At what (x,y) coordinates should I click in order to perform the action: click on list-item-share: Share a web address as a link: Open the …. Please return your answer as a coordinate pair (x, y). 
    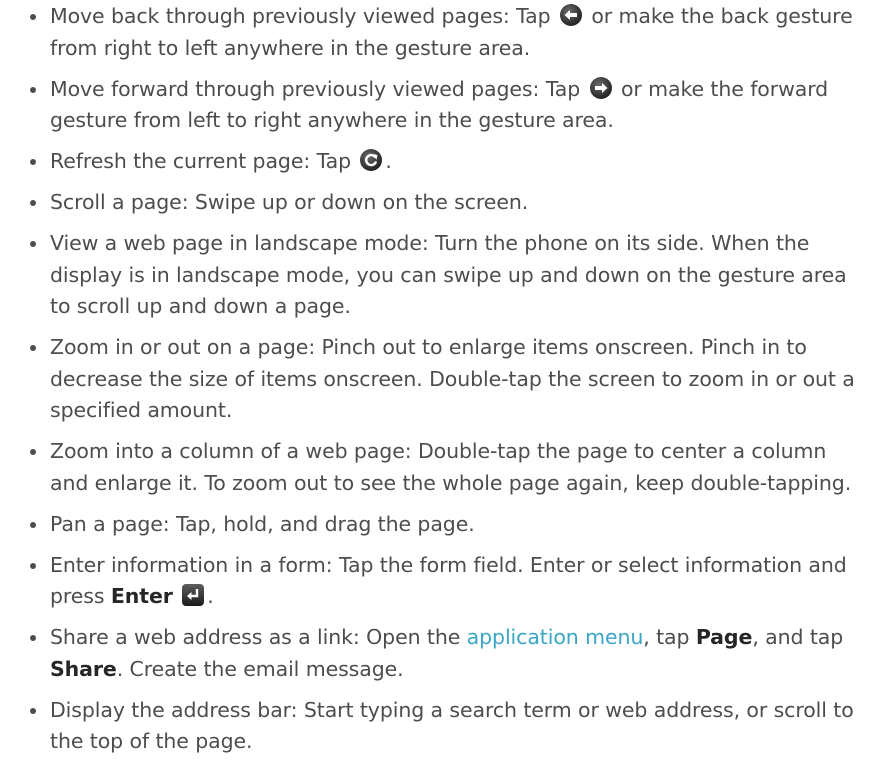
    Looking at the image, I should click on (445, 653).